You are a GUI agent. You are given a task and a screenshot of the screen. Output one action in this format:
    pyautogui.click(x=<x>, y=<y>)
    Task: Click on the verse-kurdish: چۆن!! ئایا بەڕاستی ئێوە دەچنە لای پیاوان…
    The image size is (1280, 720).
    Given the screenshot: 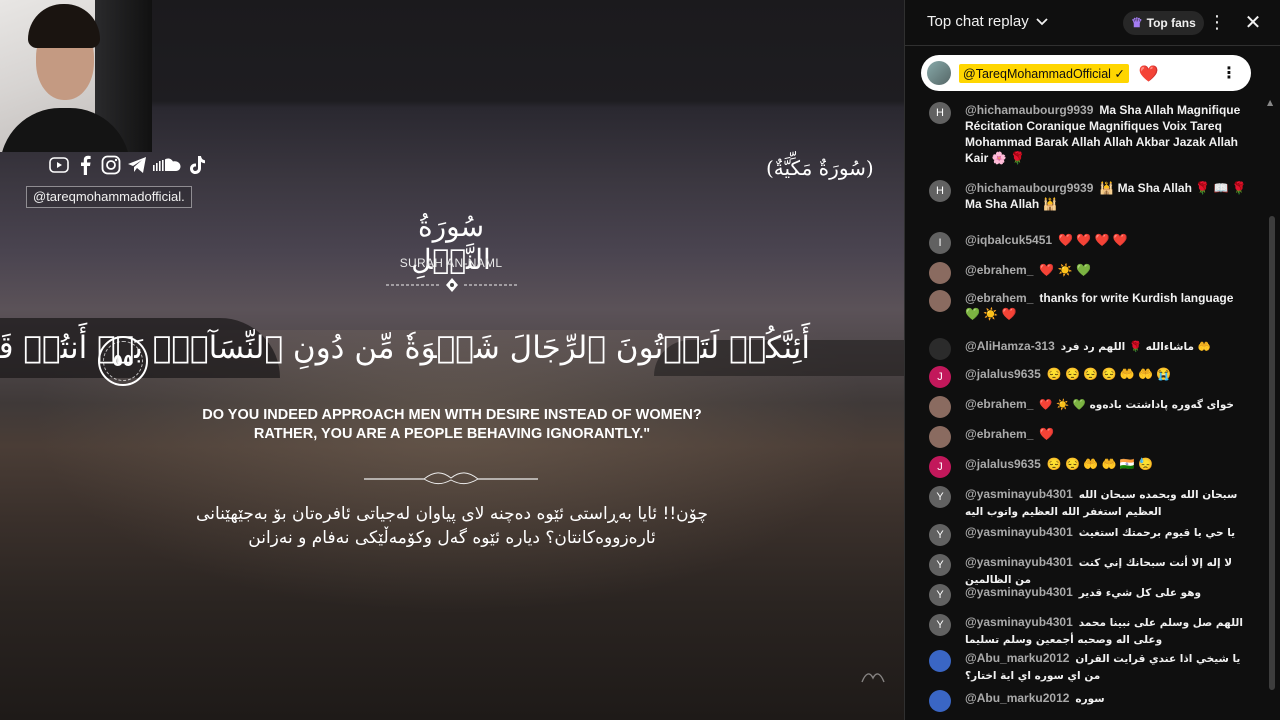 What is the action you would take?
    pyautogui.click(x=452, y=526)
    